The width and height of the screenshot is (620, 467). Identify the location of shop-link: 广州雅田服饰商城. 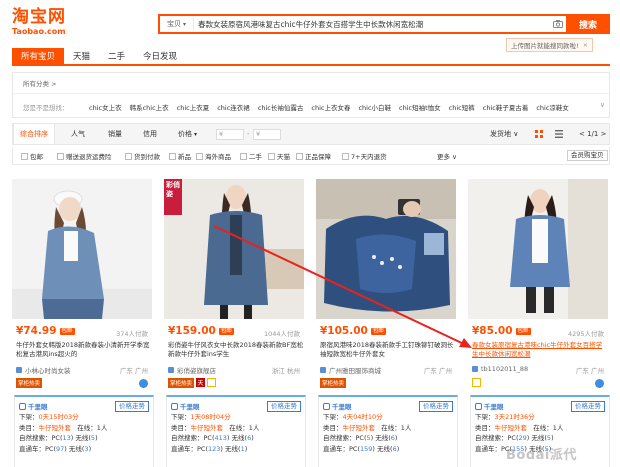
(350, 370).